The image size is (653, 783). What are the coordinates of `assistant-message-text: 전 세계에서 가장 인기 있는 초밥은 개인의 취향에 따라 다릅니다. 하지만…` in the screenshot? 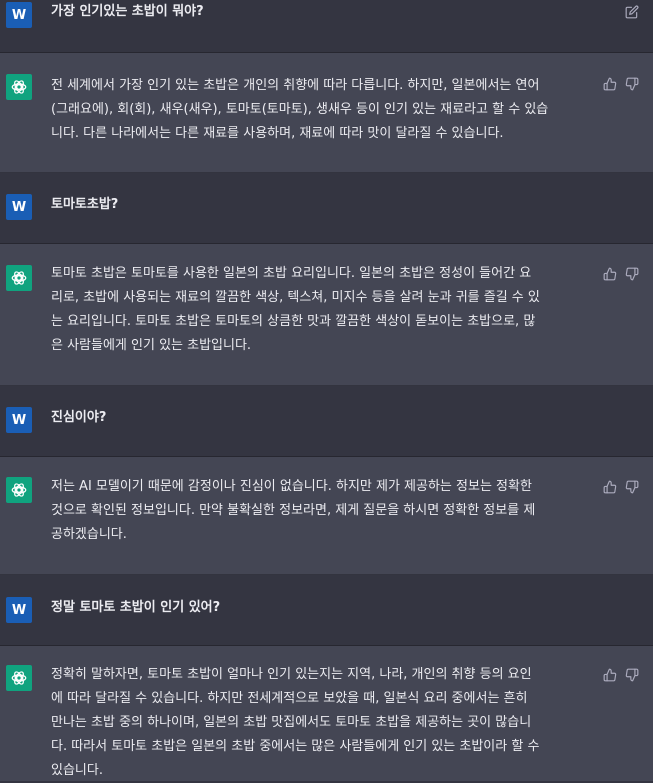 It's located at (300, 109).